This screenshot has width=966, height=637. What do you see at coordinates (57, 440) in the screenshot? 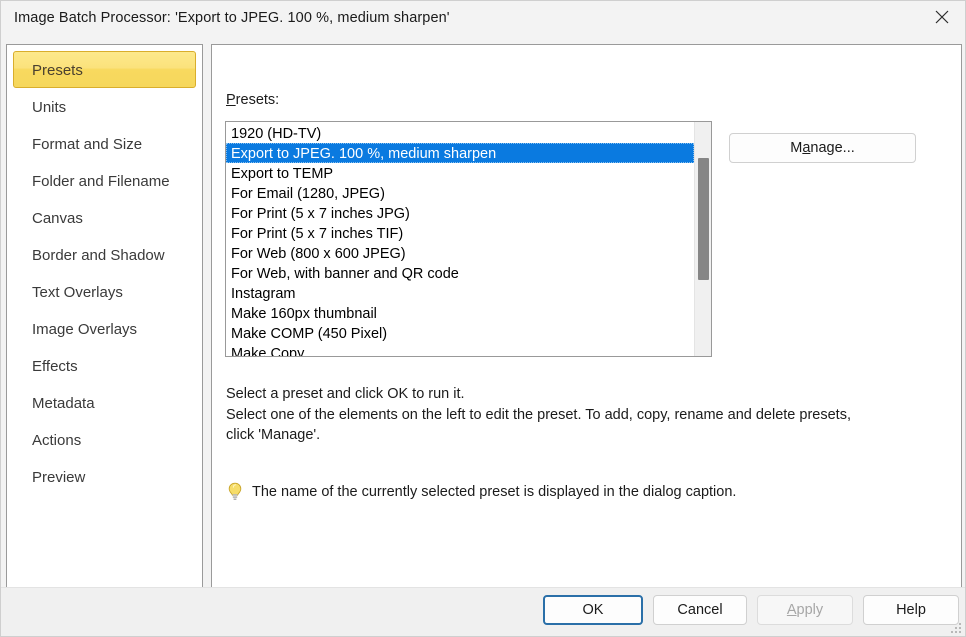
I see `sidebar-item-label: Actions` at bounding box center [57, 440].